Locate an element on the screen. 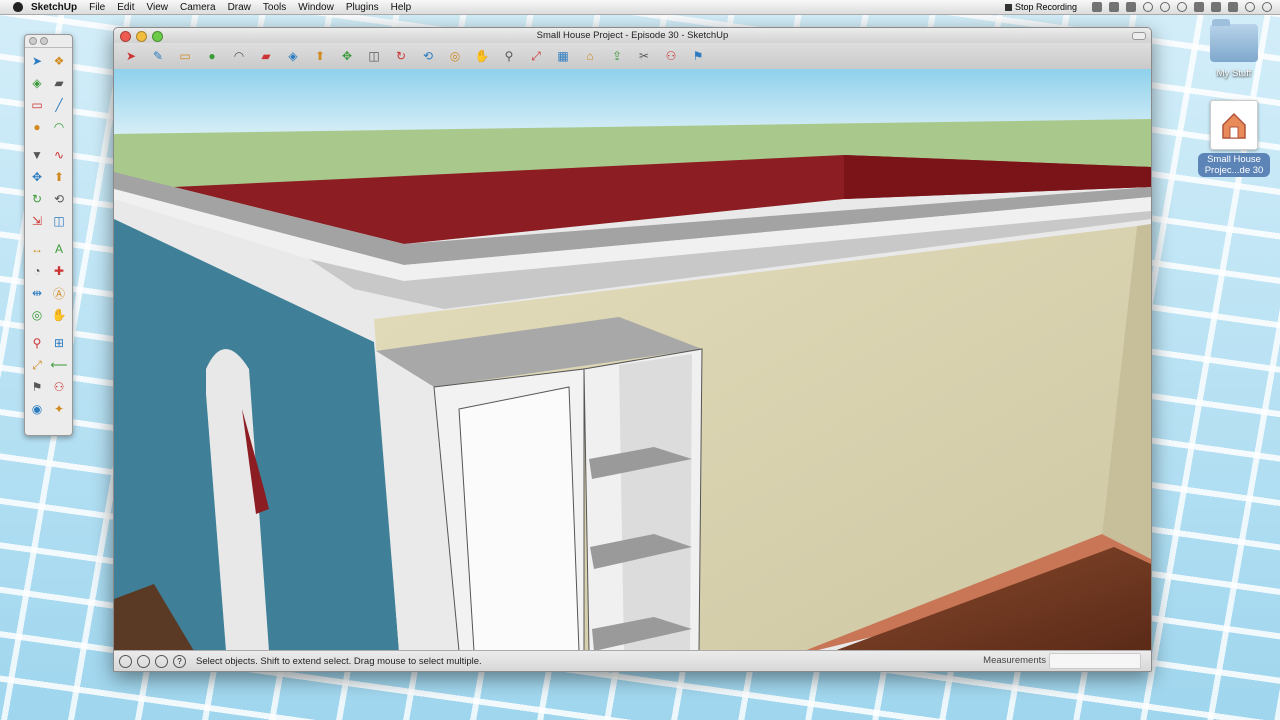 The width and height of the screenshot is (1280, 720). menu-help: Help is located at coordinates (401, 7).